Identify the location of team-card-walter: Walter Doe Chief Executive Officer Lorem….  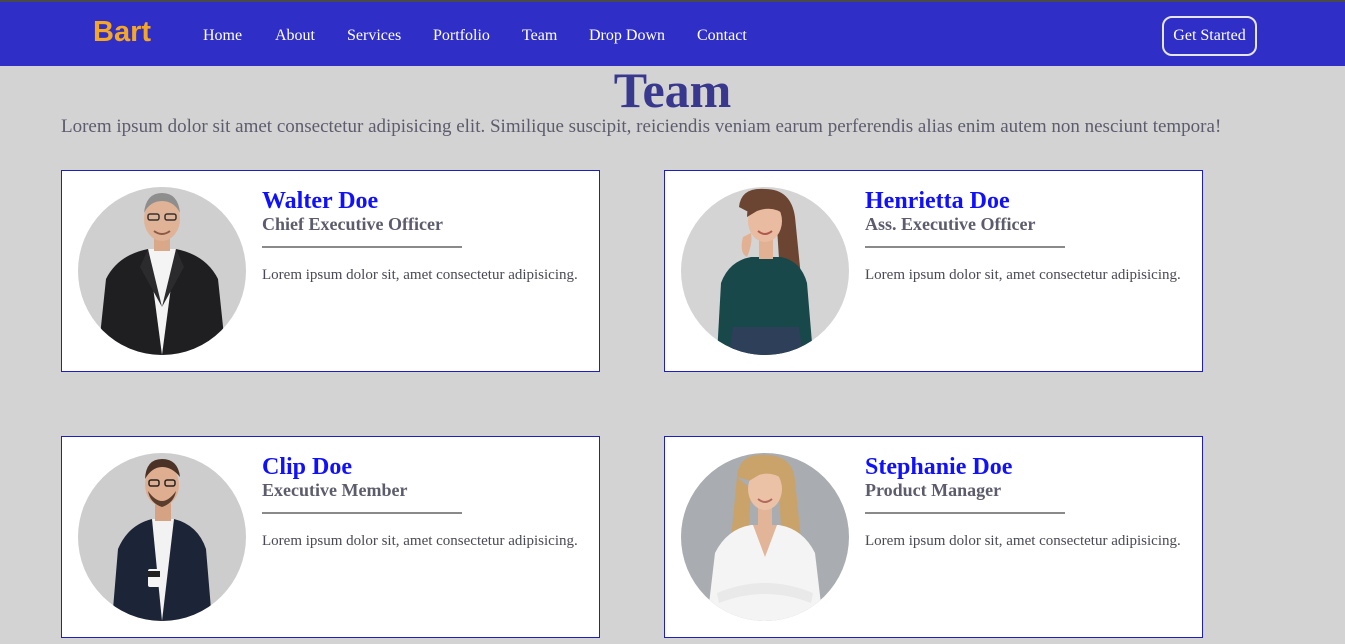
(330, 271).